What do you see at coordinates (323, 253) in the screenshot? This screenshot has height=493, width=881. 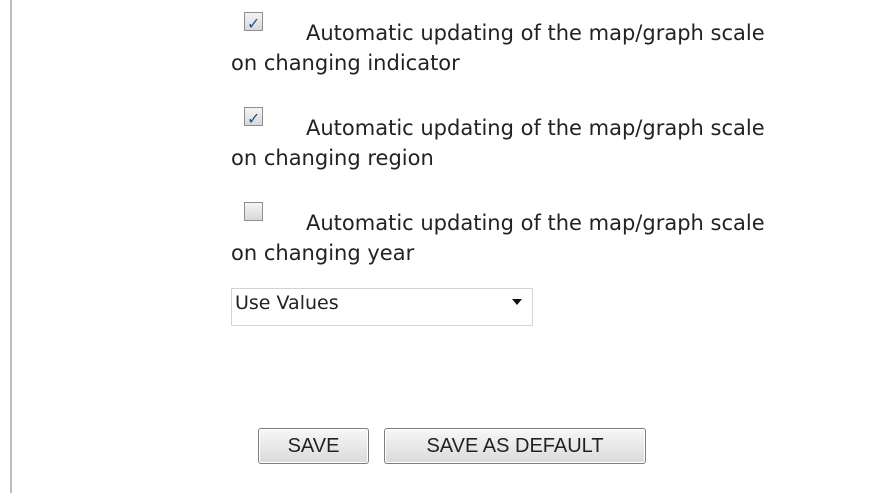 I see `option-label-line2: on changing year` at bounding box center [323, 253].